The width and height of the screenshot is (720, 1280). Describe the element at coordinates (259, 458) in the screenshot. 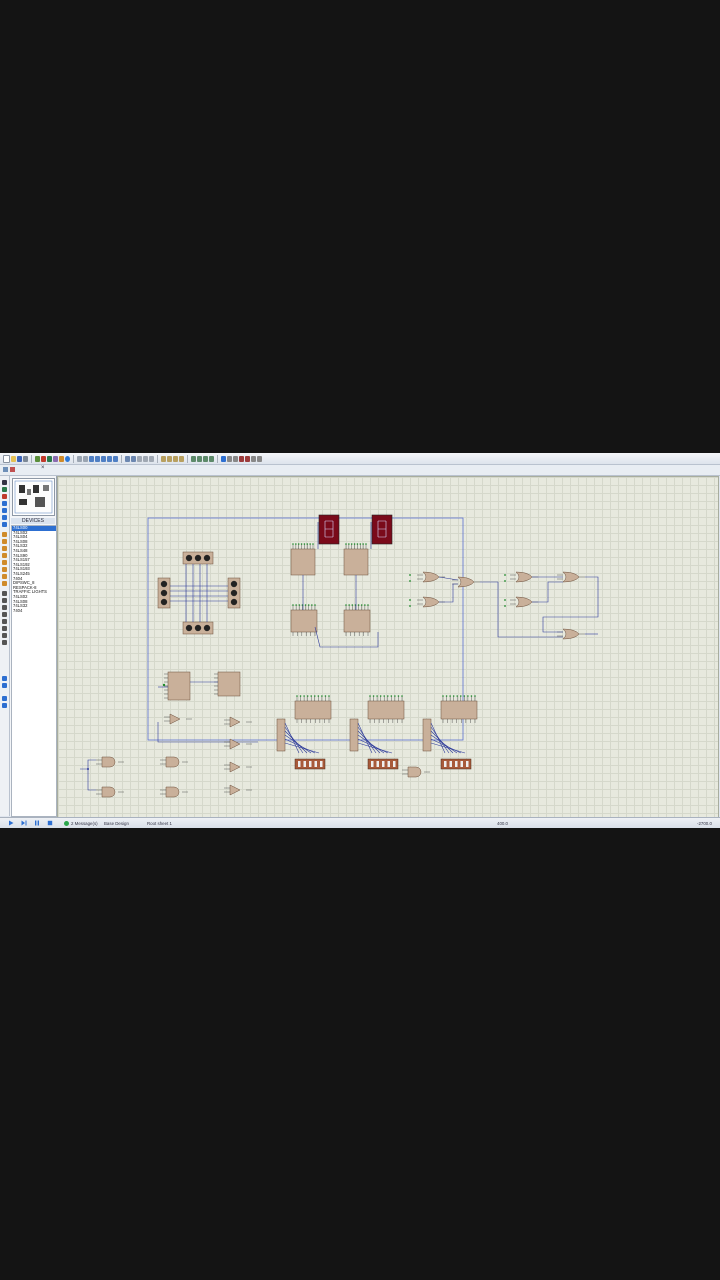

I see `electrical-check-icon` at that location.